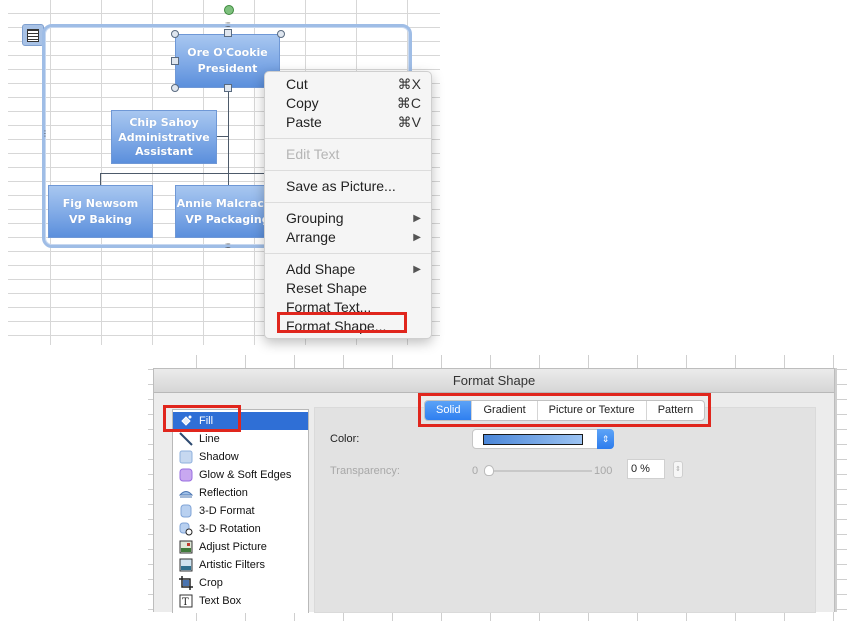 This screenshot has width=847, height=621. Describe the element at coordinates (543, 439) in the screenshot. I see `color-picker-dropdown: ⇕` at that location.